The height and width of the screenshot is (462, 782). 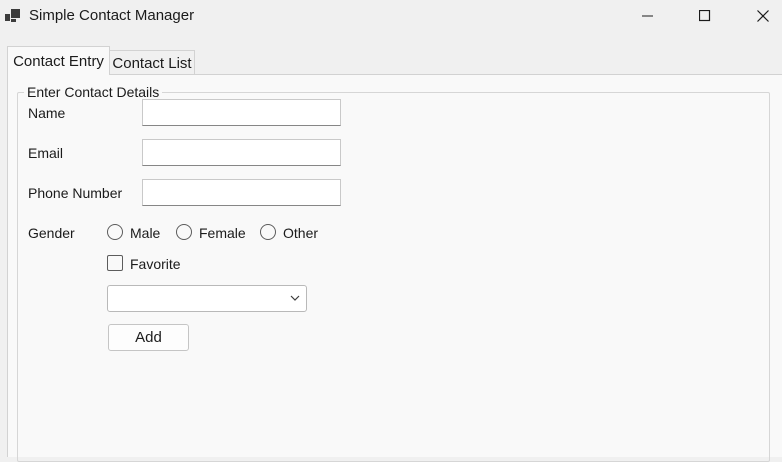 What do you see at coordinates (184, 232) in the screenshot?
I see `gender-female-radio` at bounding box center [184, 232].